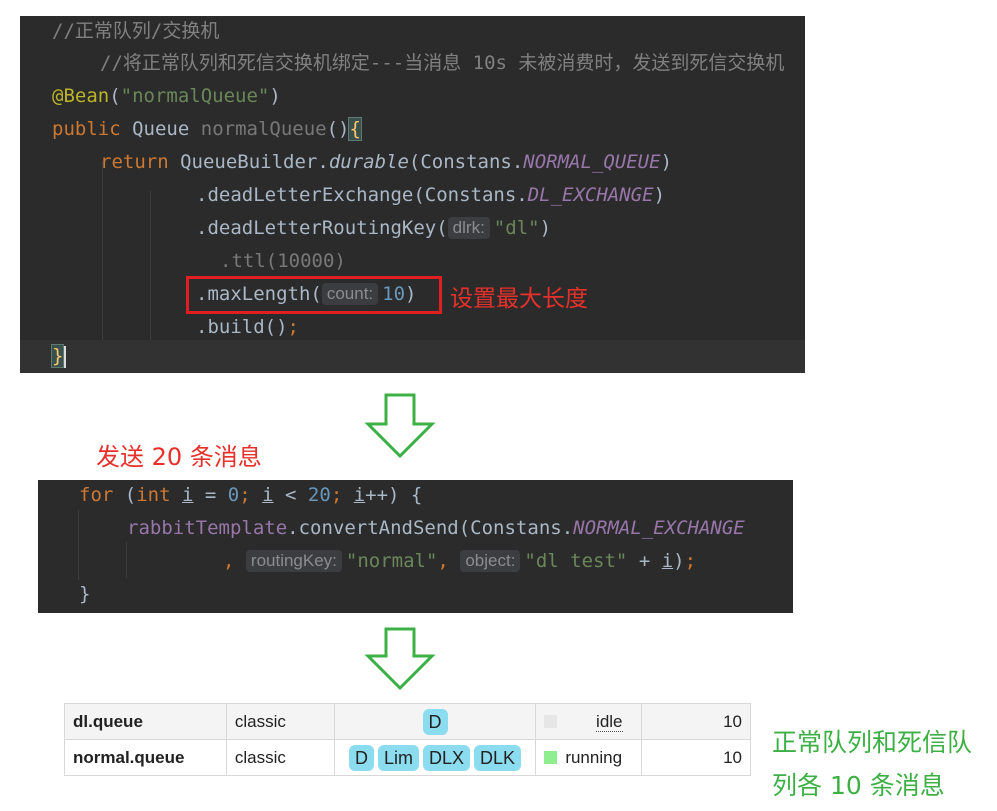 The width and height of the screenshot is (997, 811). Describe the element at coordinates (609, 721) in the screenshot. I see `state-label: idle` at that location.